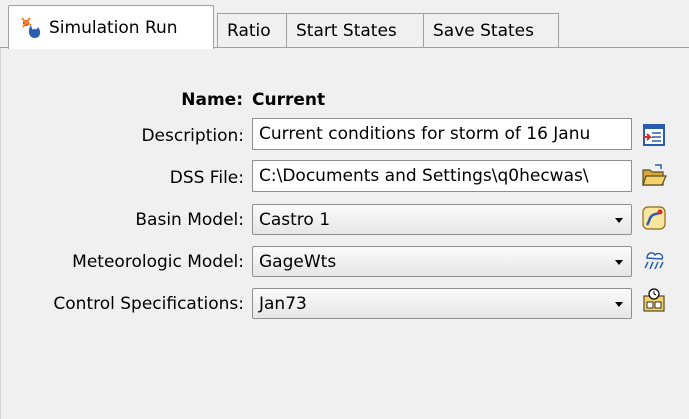 The height and width of the screenshot is (419, 689). I want to click on dss-file-field: C:\Documents and Settings\q0hecwas\, so click(442, 176).